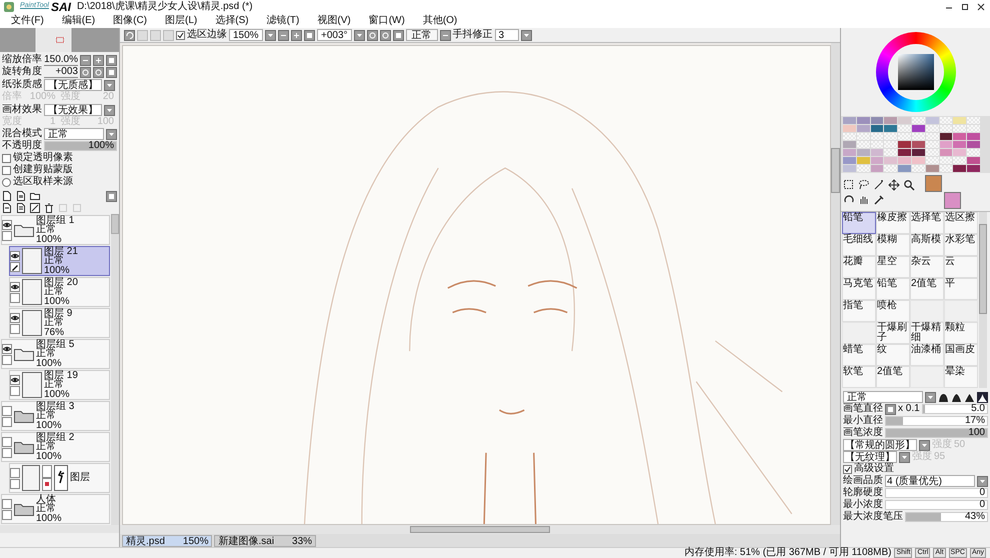  I want to click on brush-tool: 干爆精细, so click(927, 333).